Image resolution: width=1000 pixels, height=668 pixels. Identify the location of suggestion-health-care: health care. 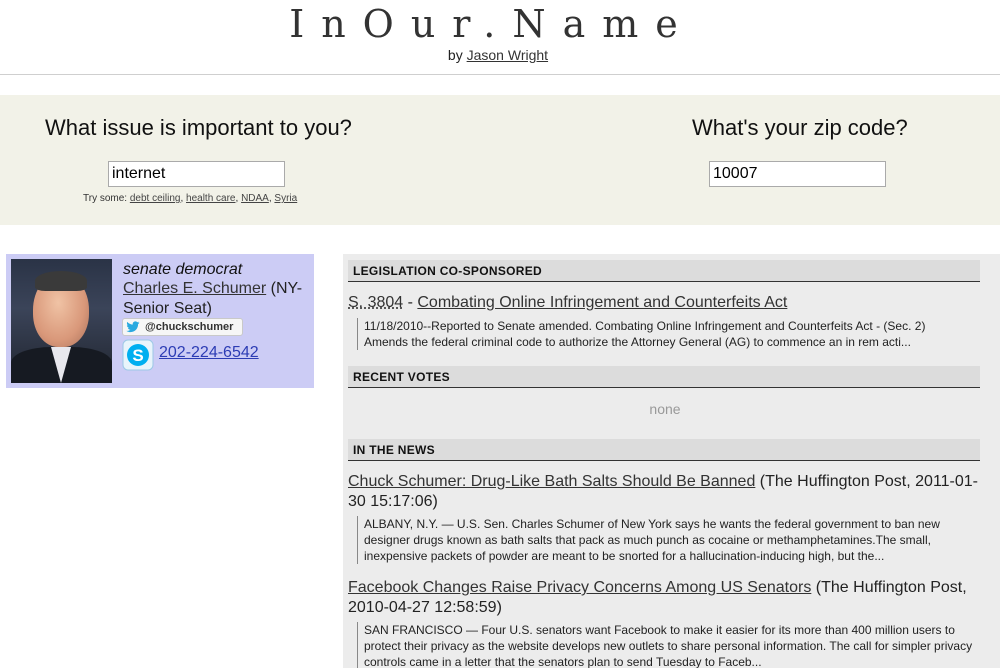
(210, 198).